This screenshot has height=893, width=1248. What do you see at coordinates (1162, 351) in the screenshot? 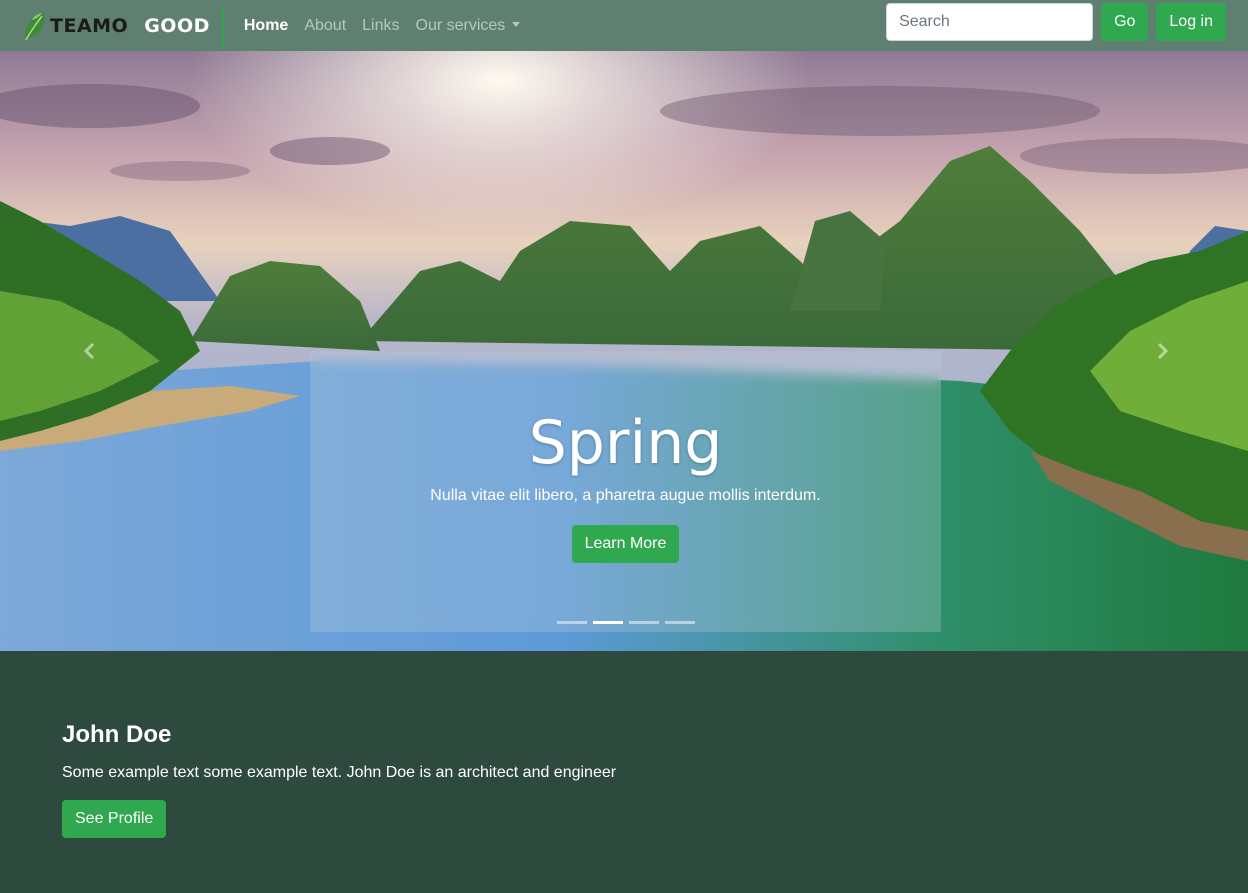
I see `carousel-next-chevron-right-icon` at bounding box center [1162, 351].